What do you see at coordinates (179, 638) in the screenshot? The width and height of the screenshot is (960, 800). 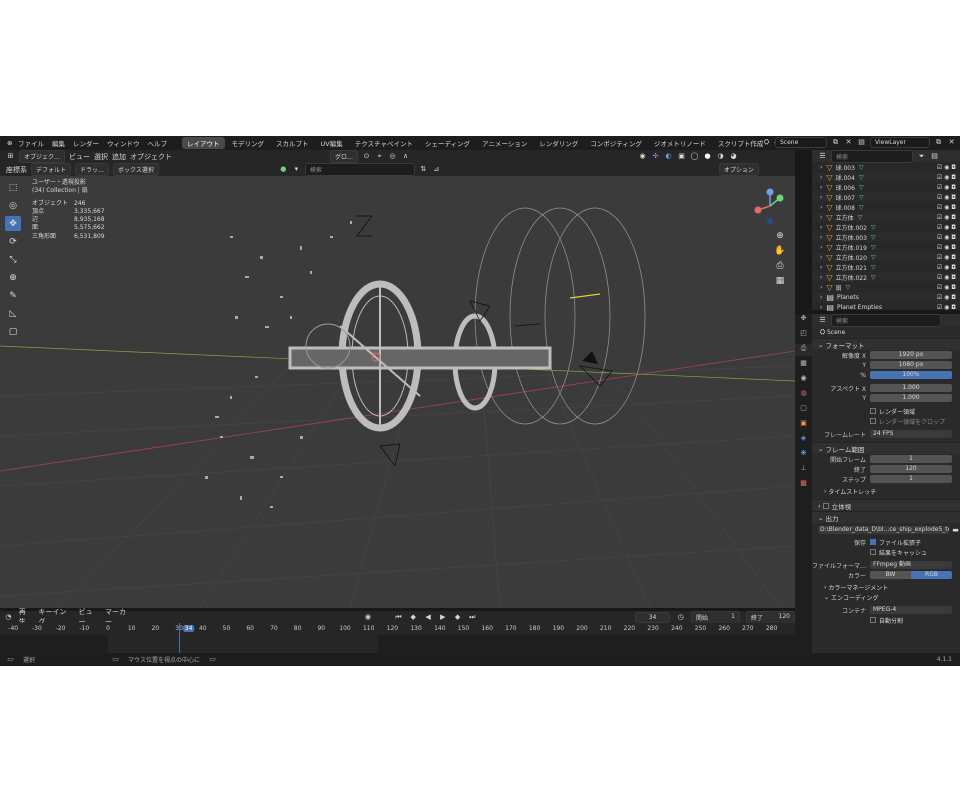 I see `playhead` at bounding box center [179, 638].